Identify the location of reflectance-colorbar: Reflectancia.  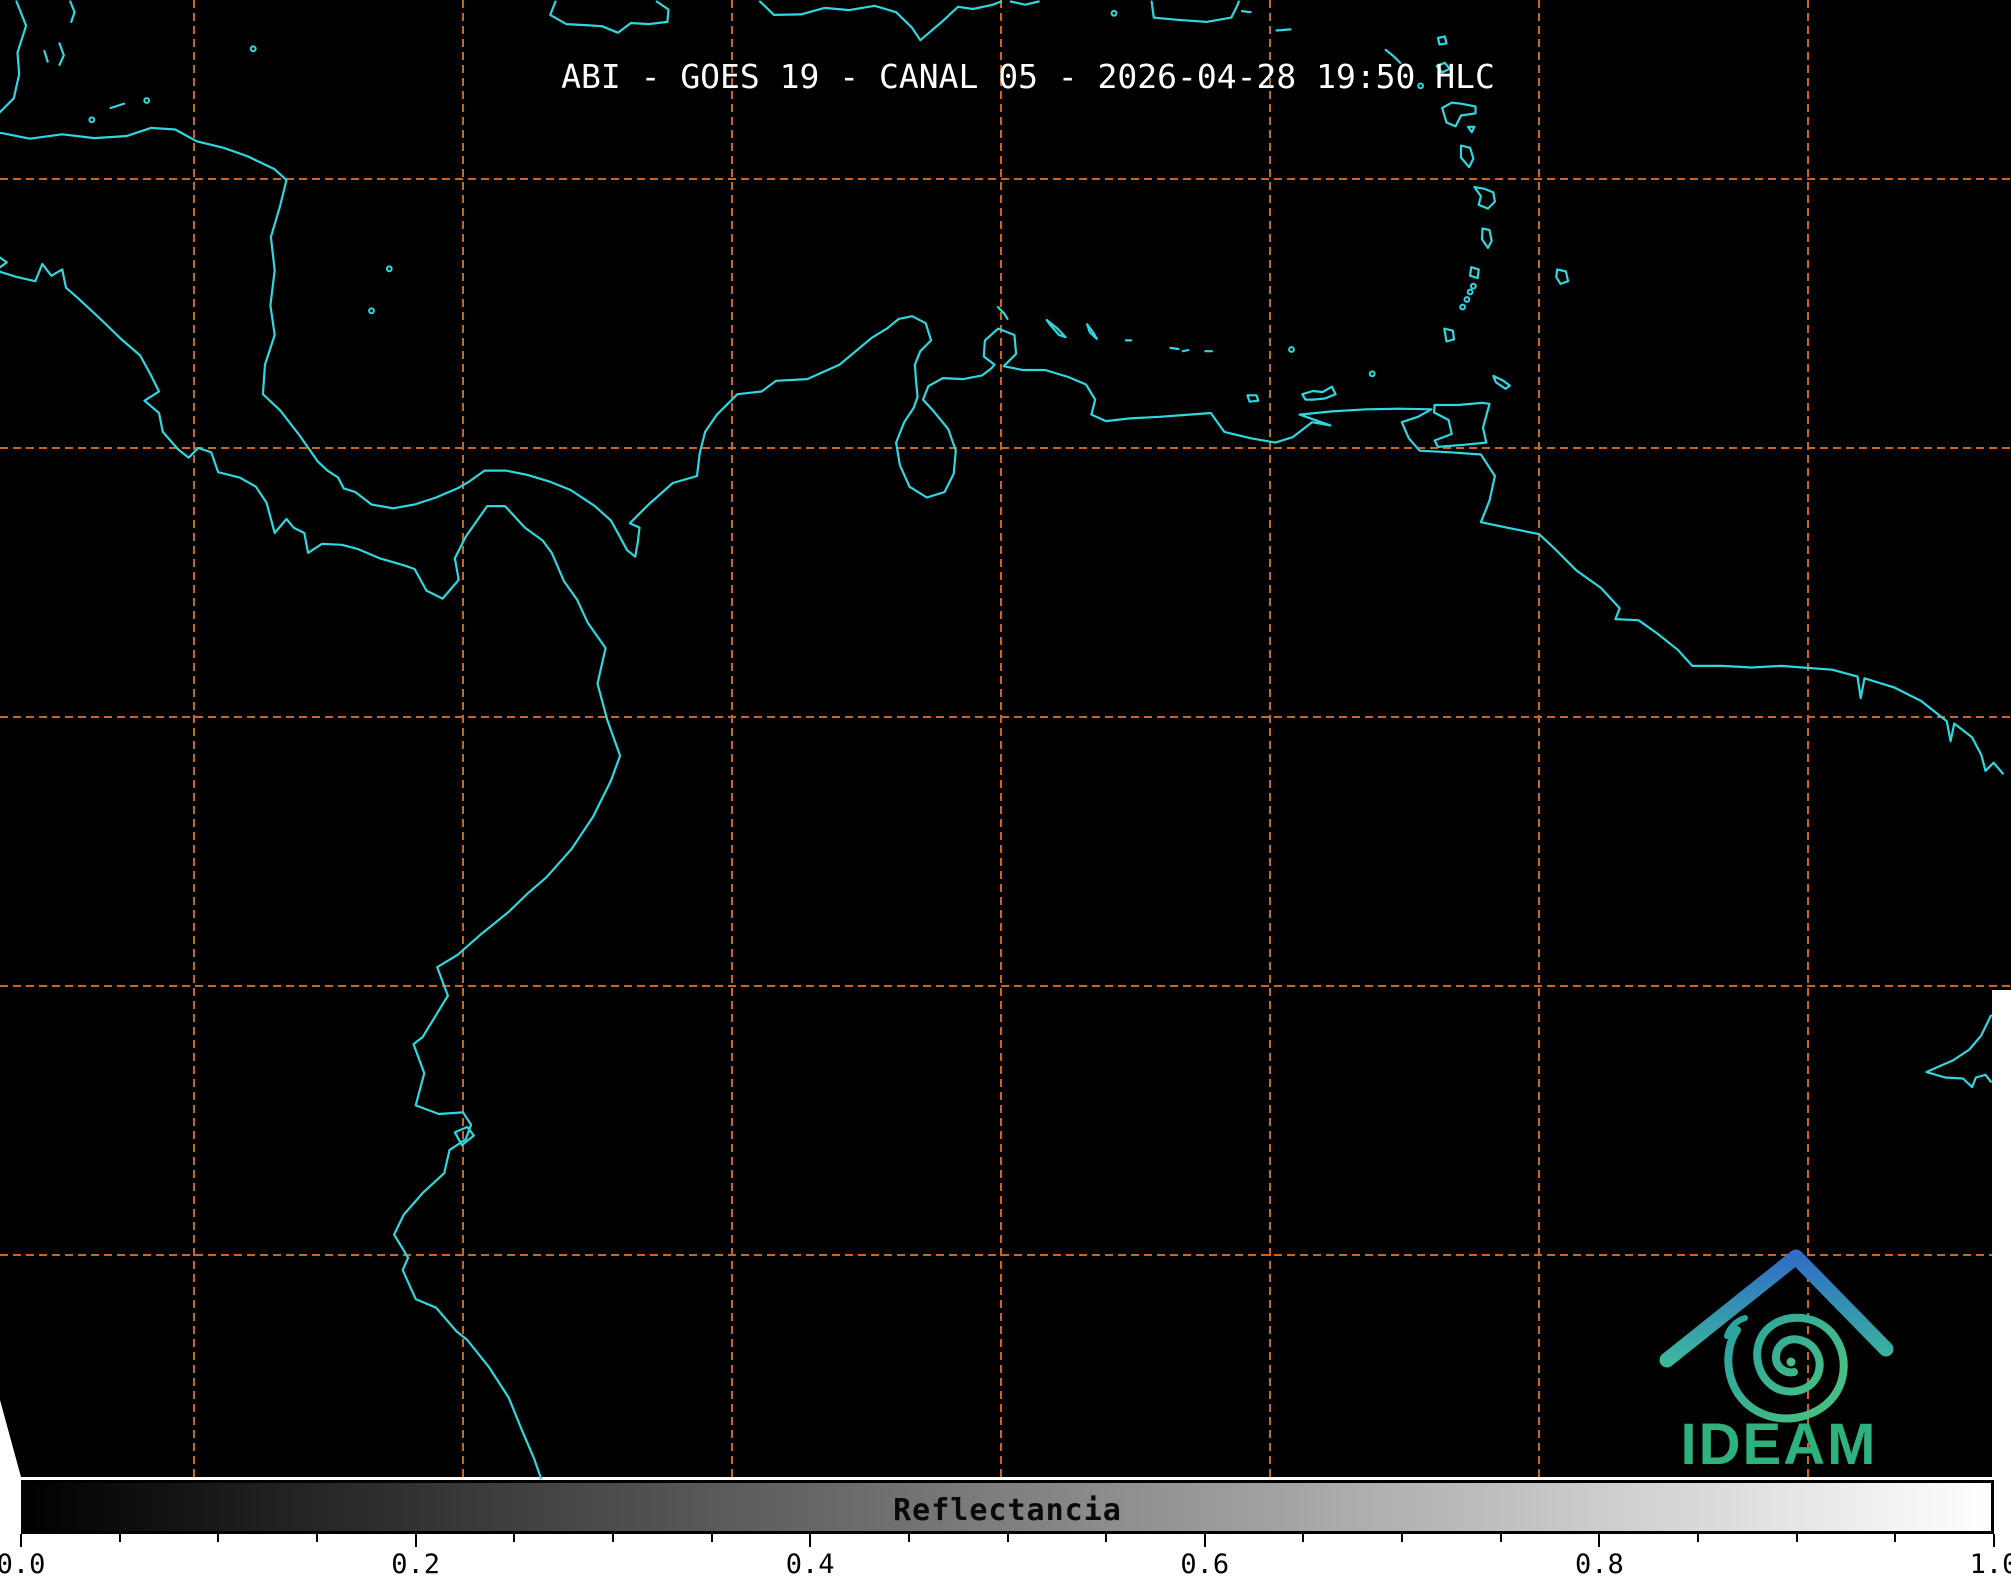
(1007, 1507).